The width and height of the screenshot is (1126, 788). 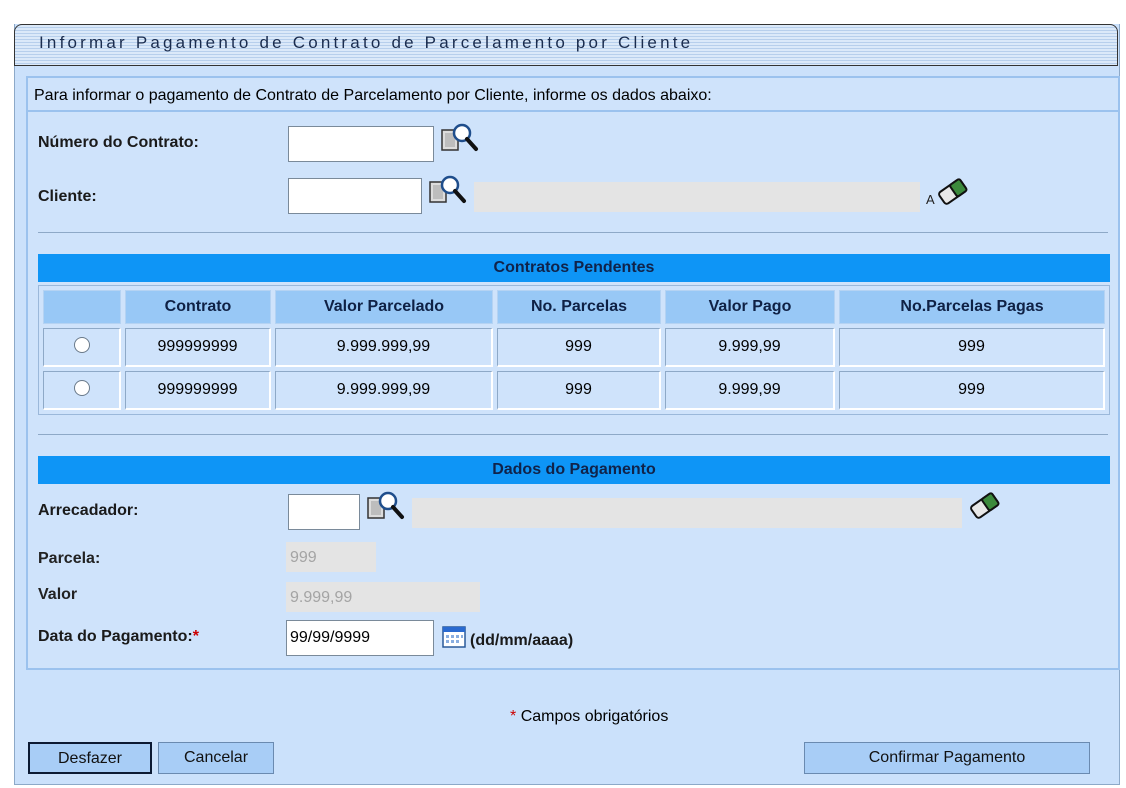 What do you see at coordinates (88, 510) in the screenshot?
I see `arrecadador-label: Arrecadador:` at bounding box center [88, 510].